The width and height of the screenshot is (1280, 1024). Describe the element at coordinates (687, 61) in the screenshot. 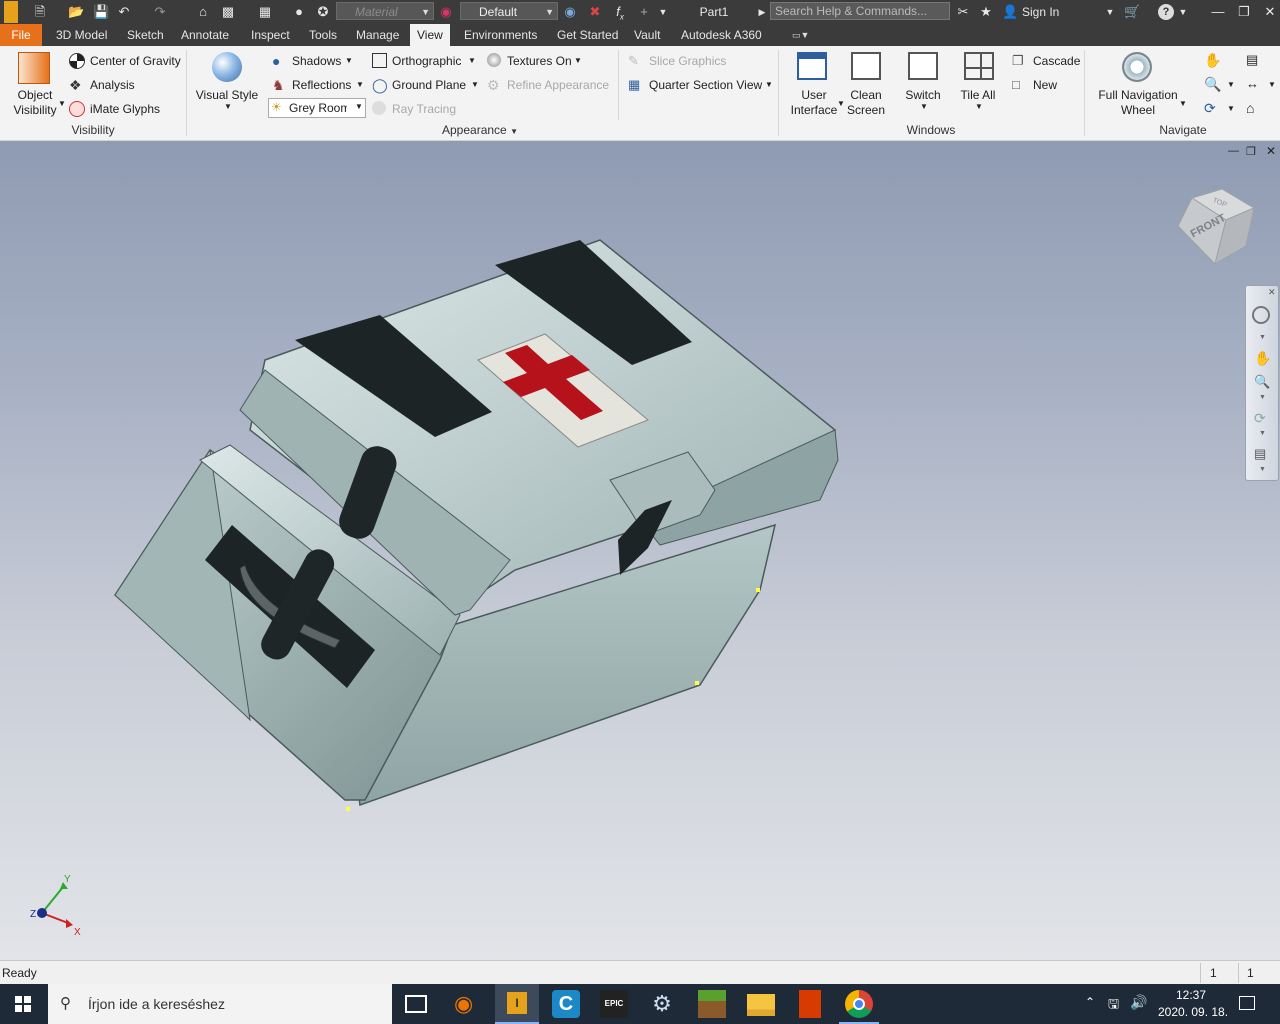

I see `slice-graphics-button: Slice Graphics` at that location.